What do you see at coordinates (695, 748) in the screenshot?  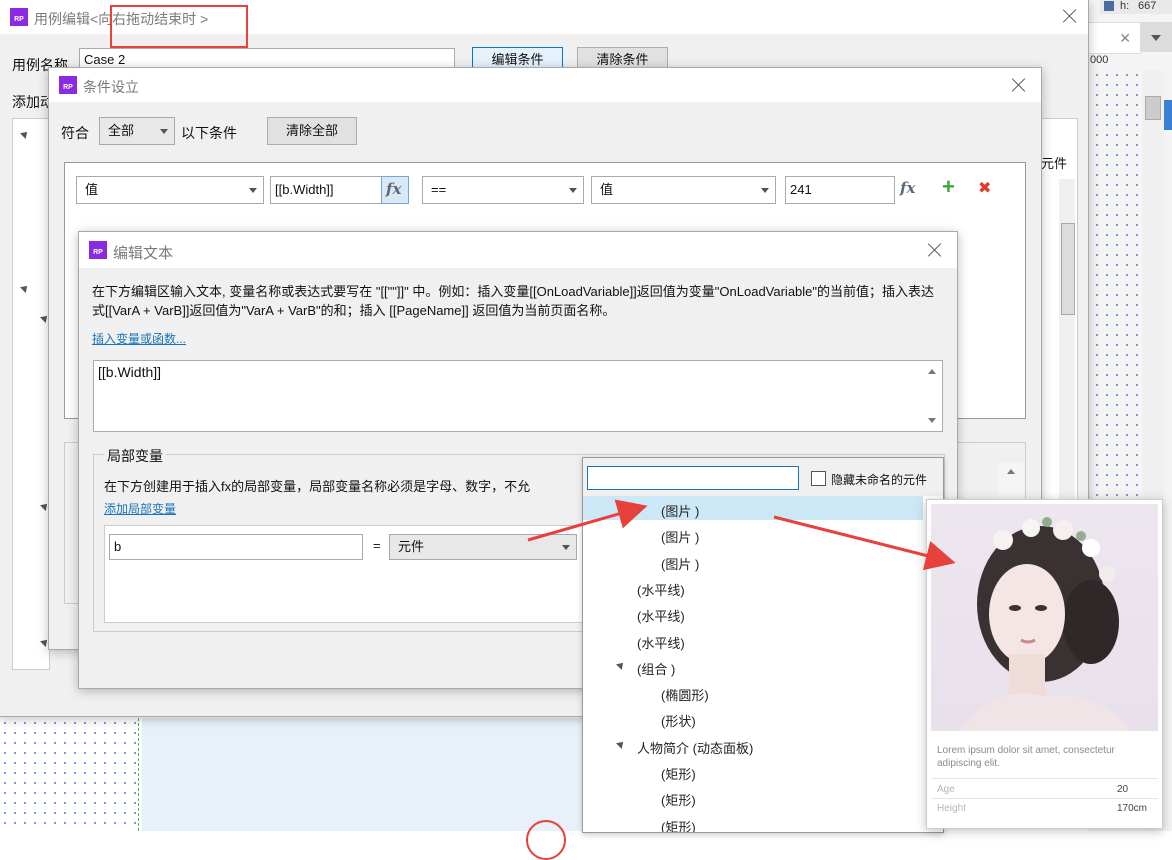 I see `widget-list-item-label: 人物简介 (动态面板)` at bounding box center [695, 748].